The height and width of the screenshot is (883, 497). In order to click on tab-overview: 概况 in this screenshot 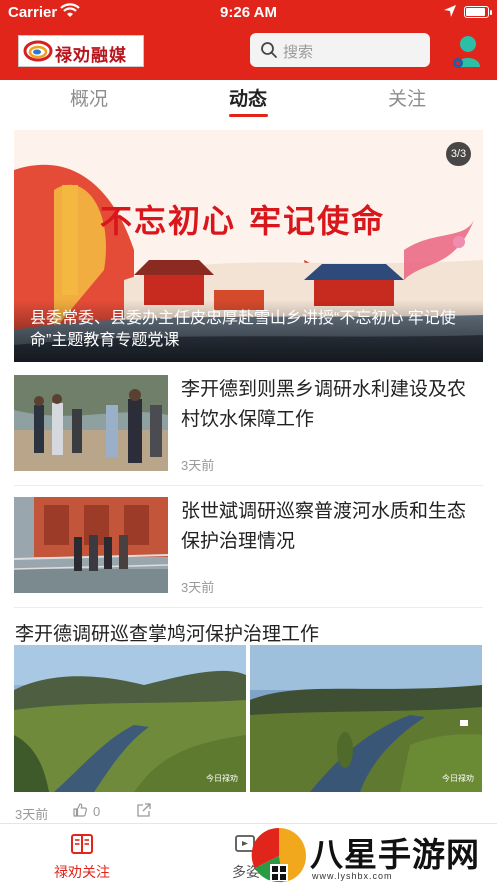, I will do `click(89, 97)`.